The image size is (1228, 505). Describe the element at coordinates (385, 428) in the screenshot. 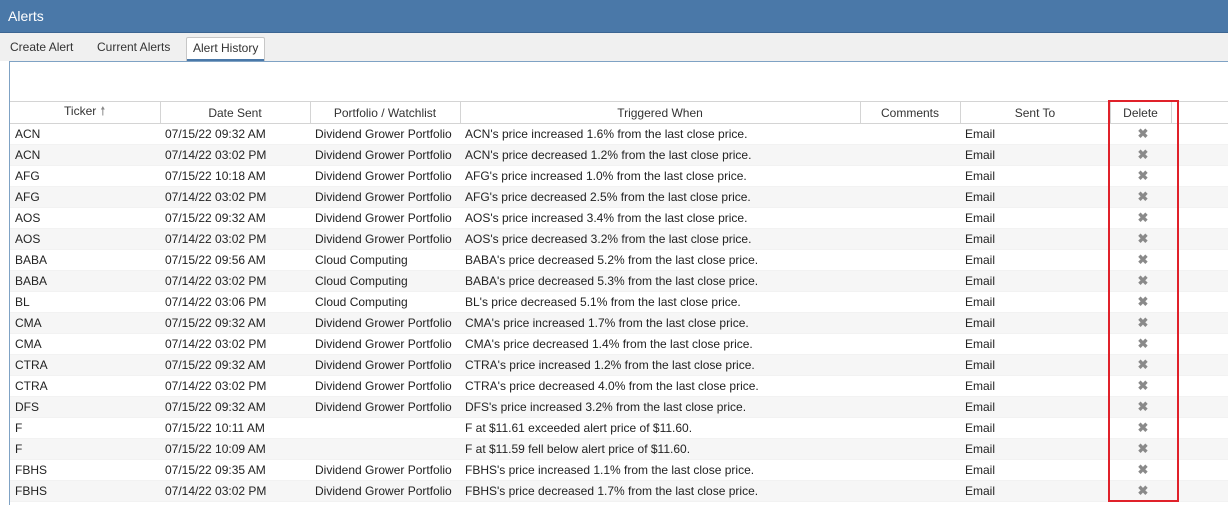

I see `portfolio-cell` at that location.